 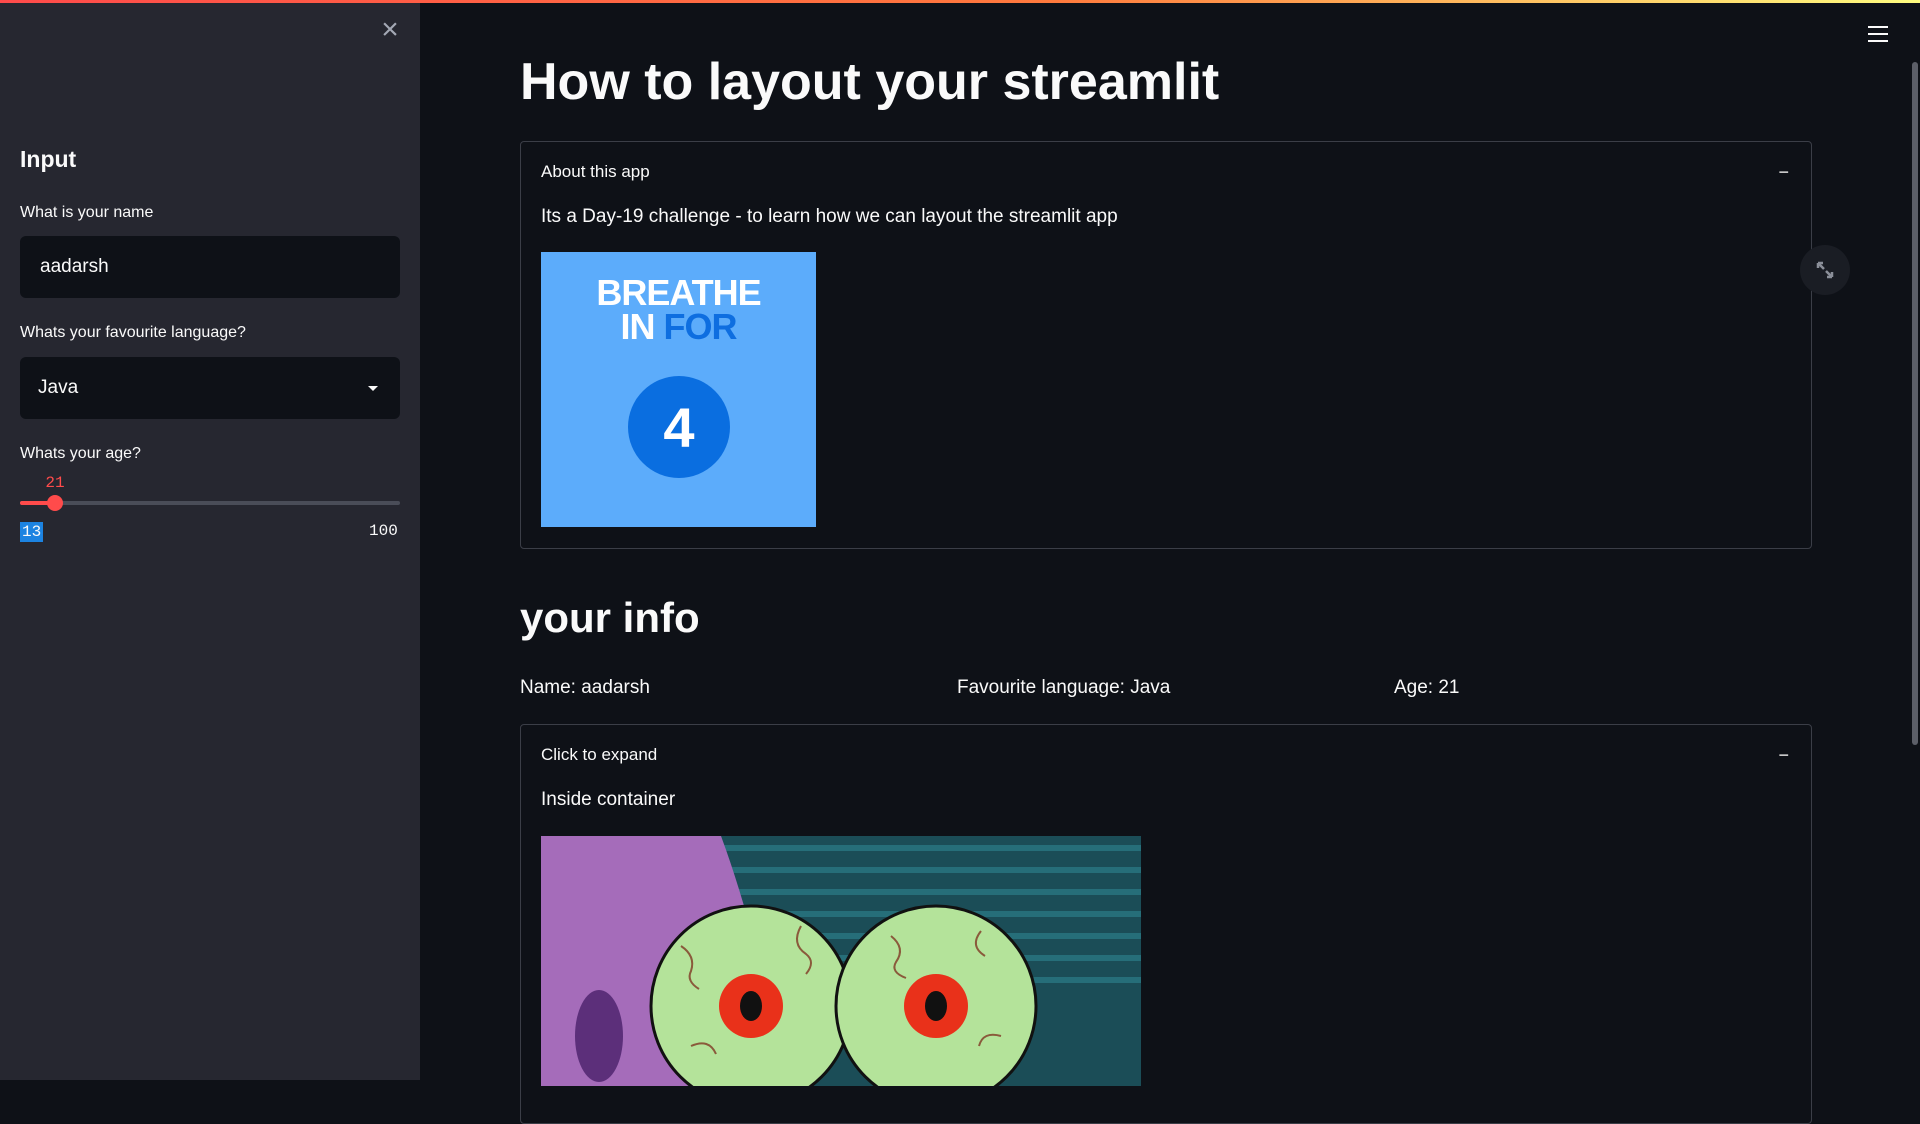 I want to click on about-expander-header: About this app, so click(x=595, y=172).